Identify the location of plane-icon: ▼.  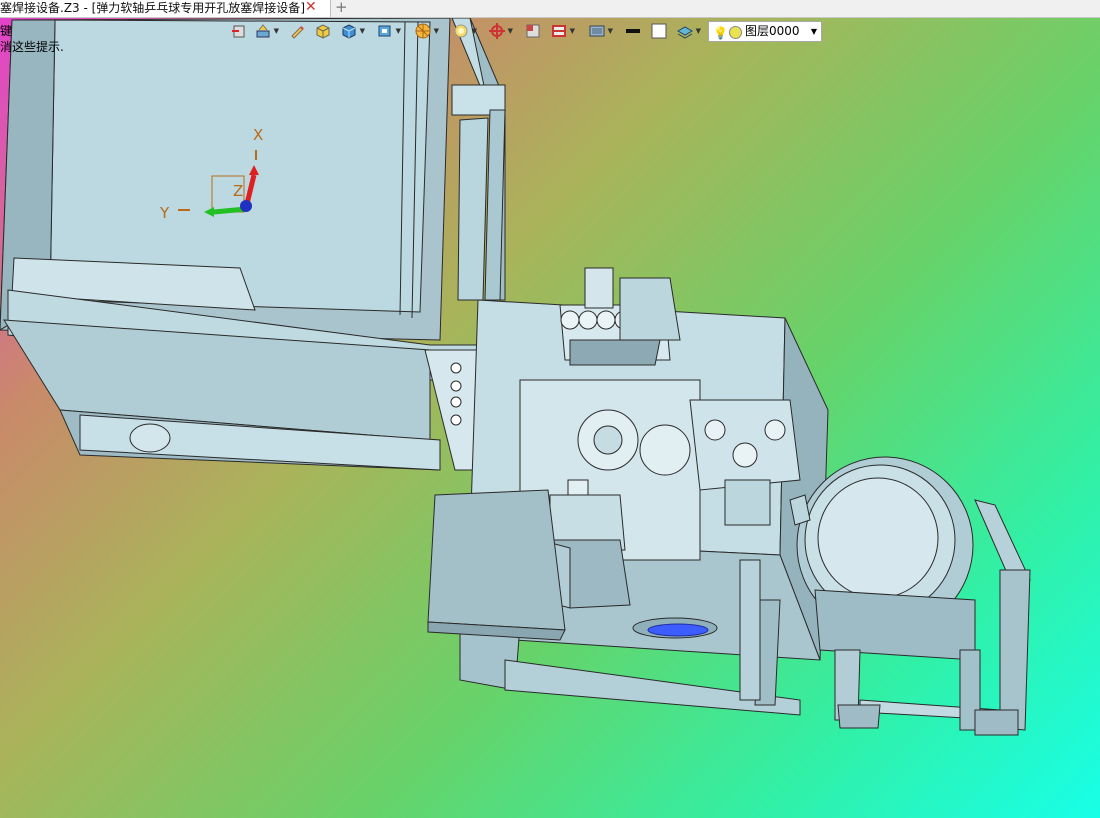
(562, 31).